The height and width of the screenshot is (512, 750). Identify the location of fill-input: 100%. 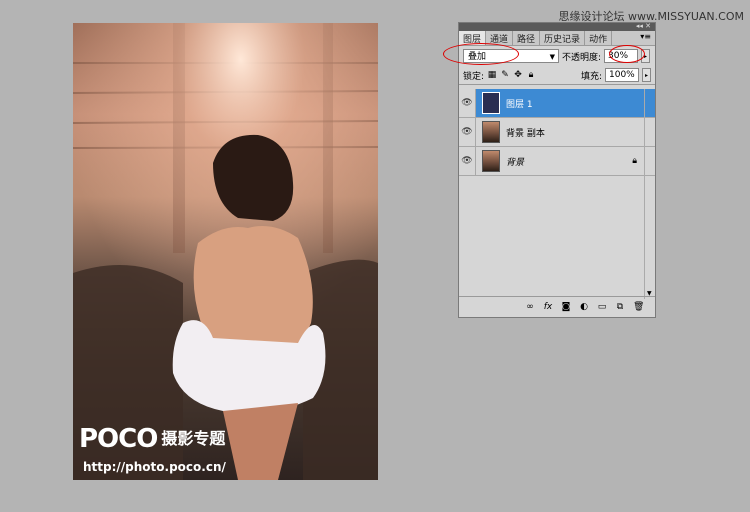
(622, 75).